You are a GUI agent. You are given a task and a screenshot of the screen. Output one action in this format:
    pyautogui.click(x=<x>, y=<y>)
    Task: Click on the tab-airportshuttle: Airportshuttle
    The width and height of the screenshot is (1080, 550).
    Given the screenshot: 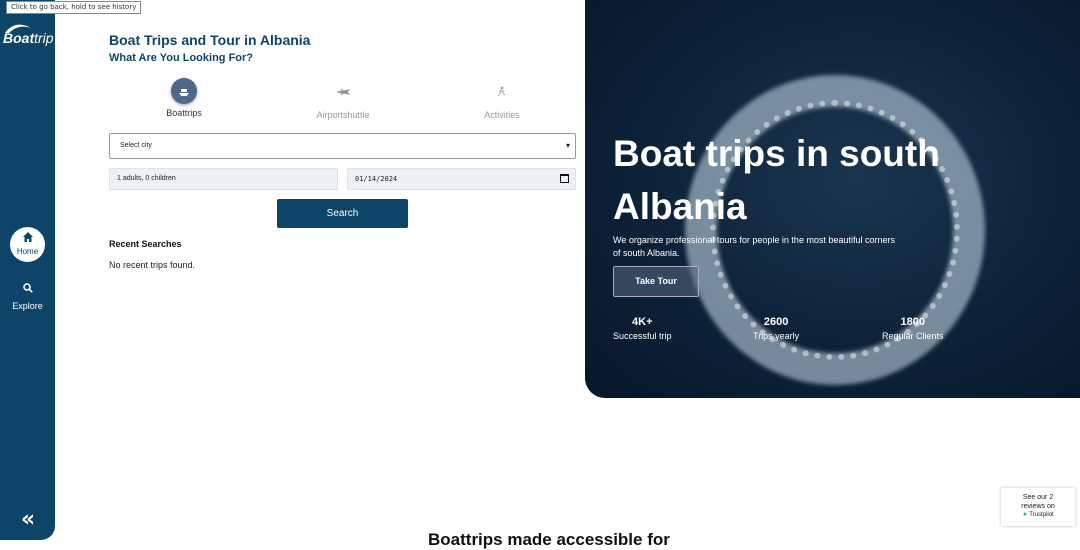 What is the action you would take?
    pyautogui.click(x=343, y=99)
    